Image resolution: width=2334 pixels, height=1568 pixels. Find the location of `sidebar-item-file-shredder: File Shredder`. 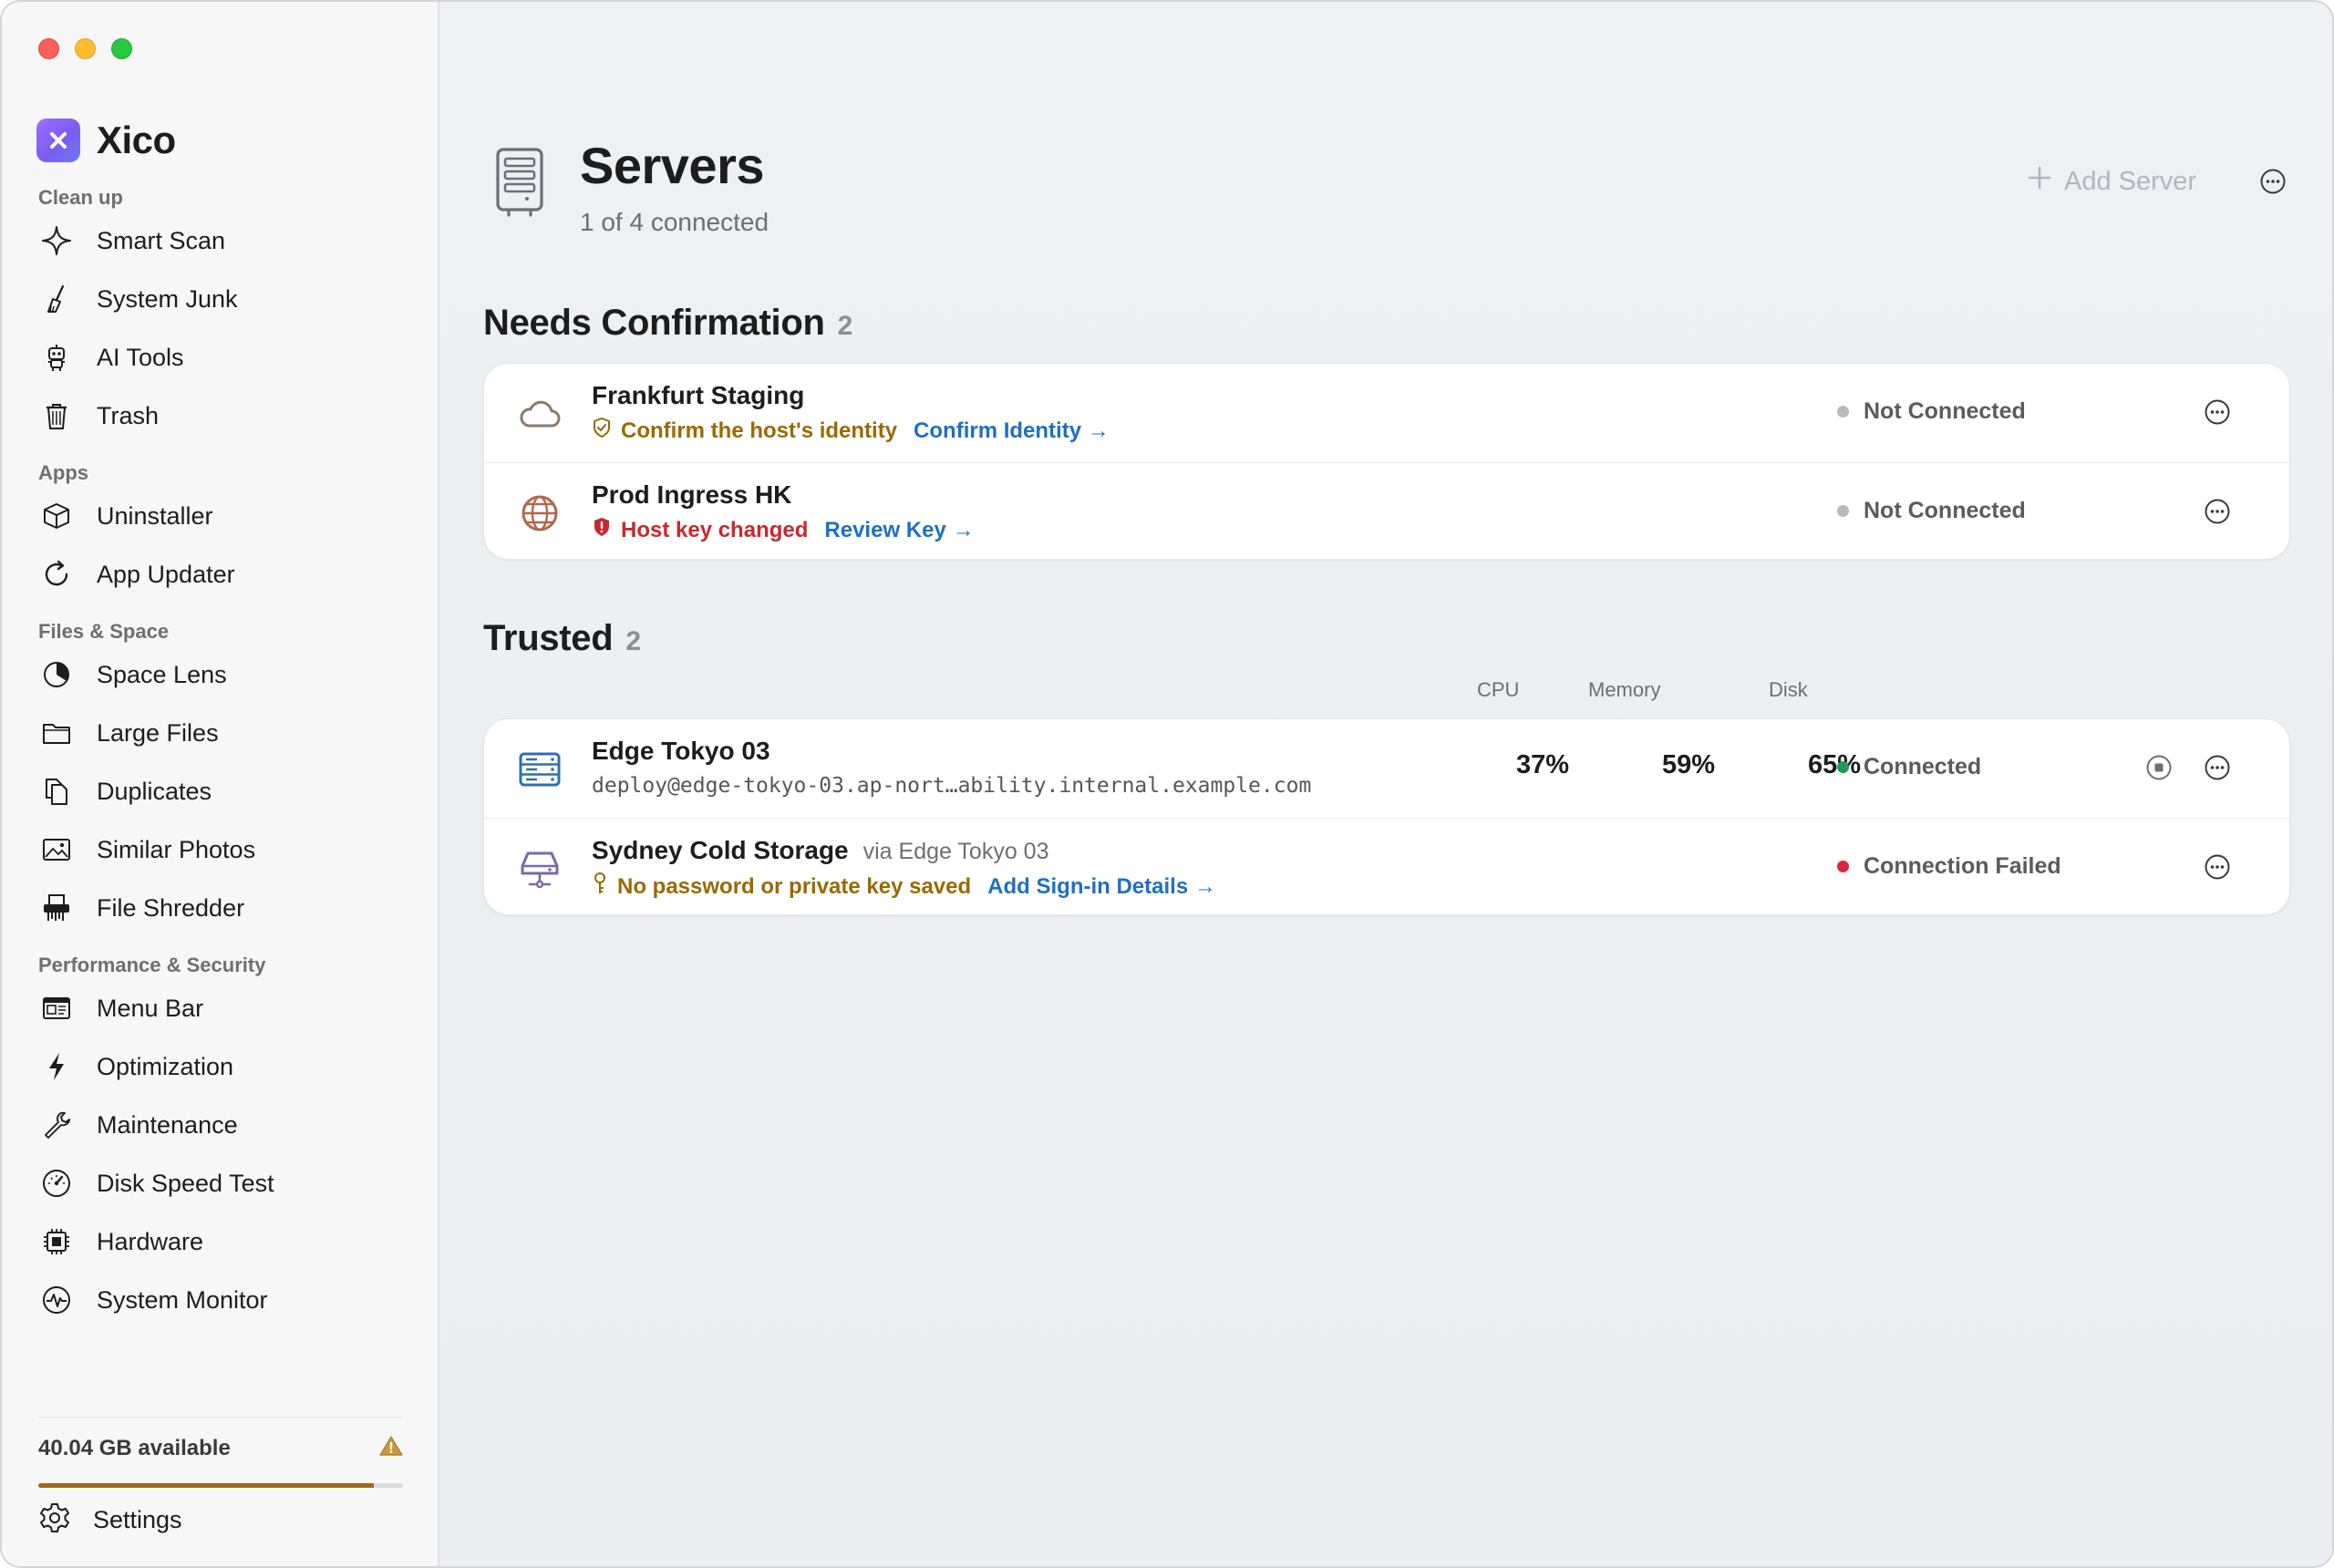

sidebar-item-file-shredder: File Shredder is located at coordinates (220, 908).